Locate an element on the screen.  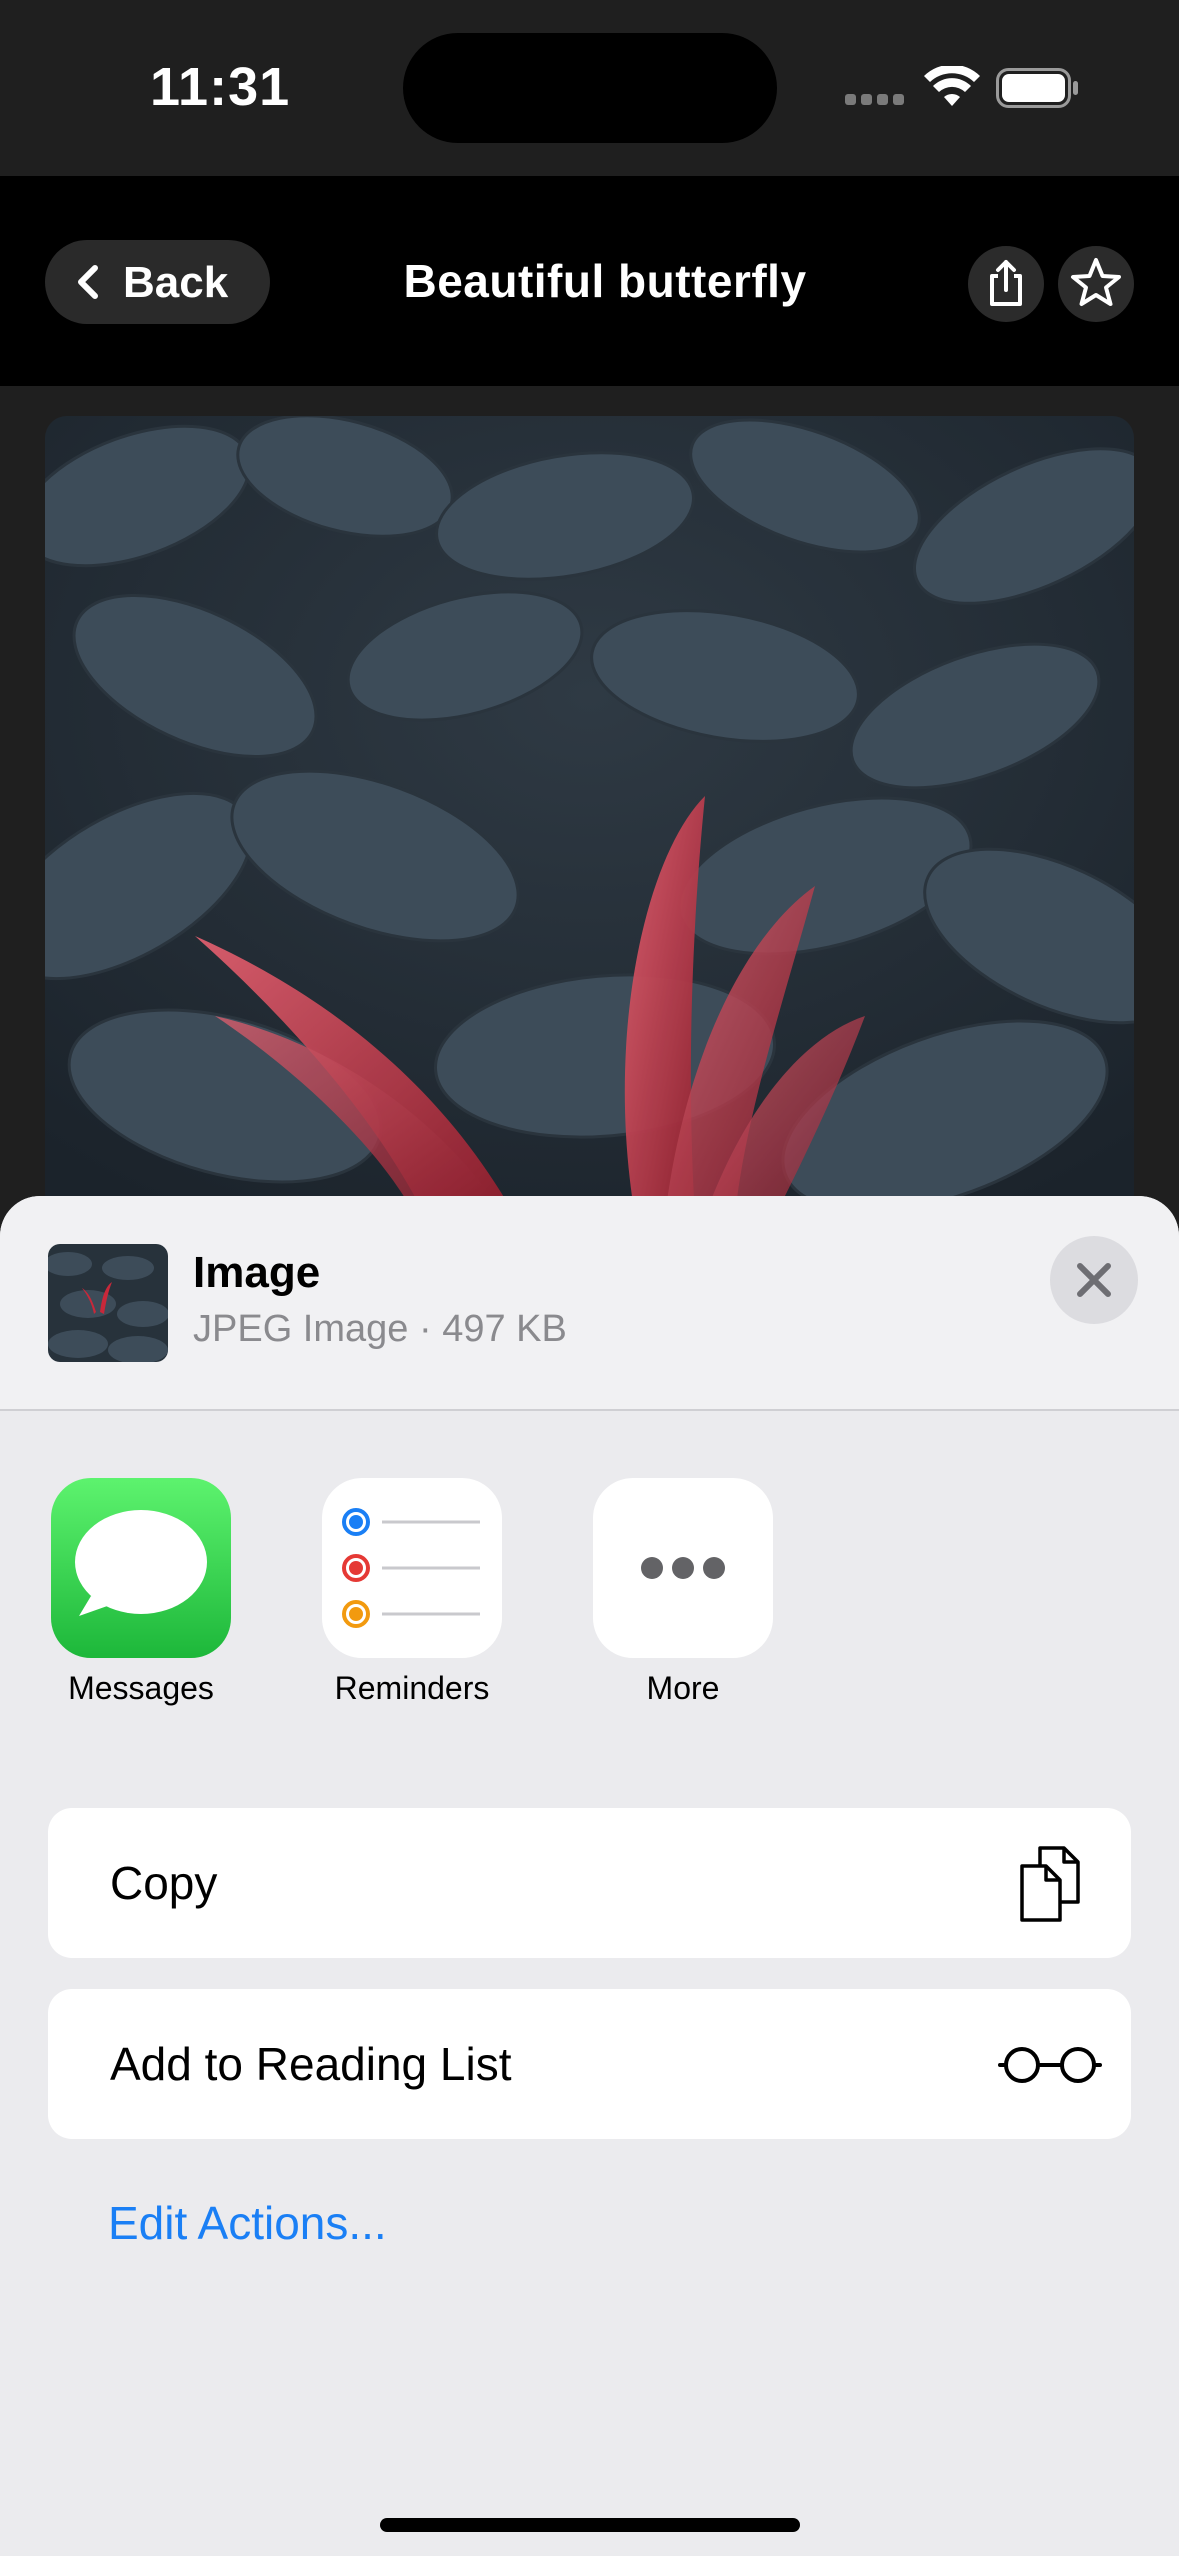
close-button is located at coordinates (1094, 1280).